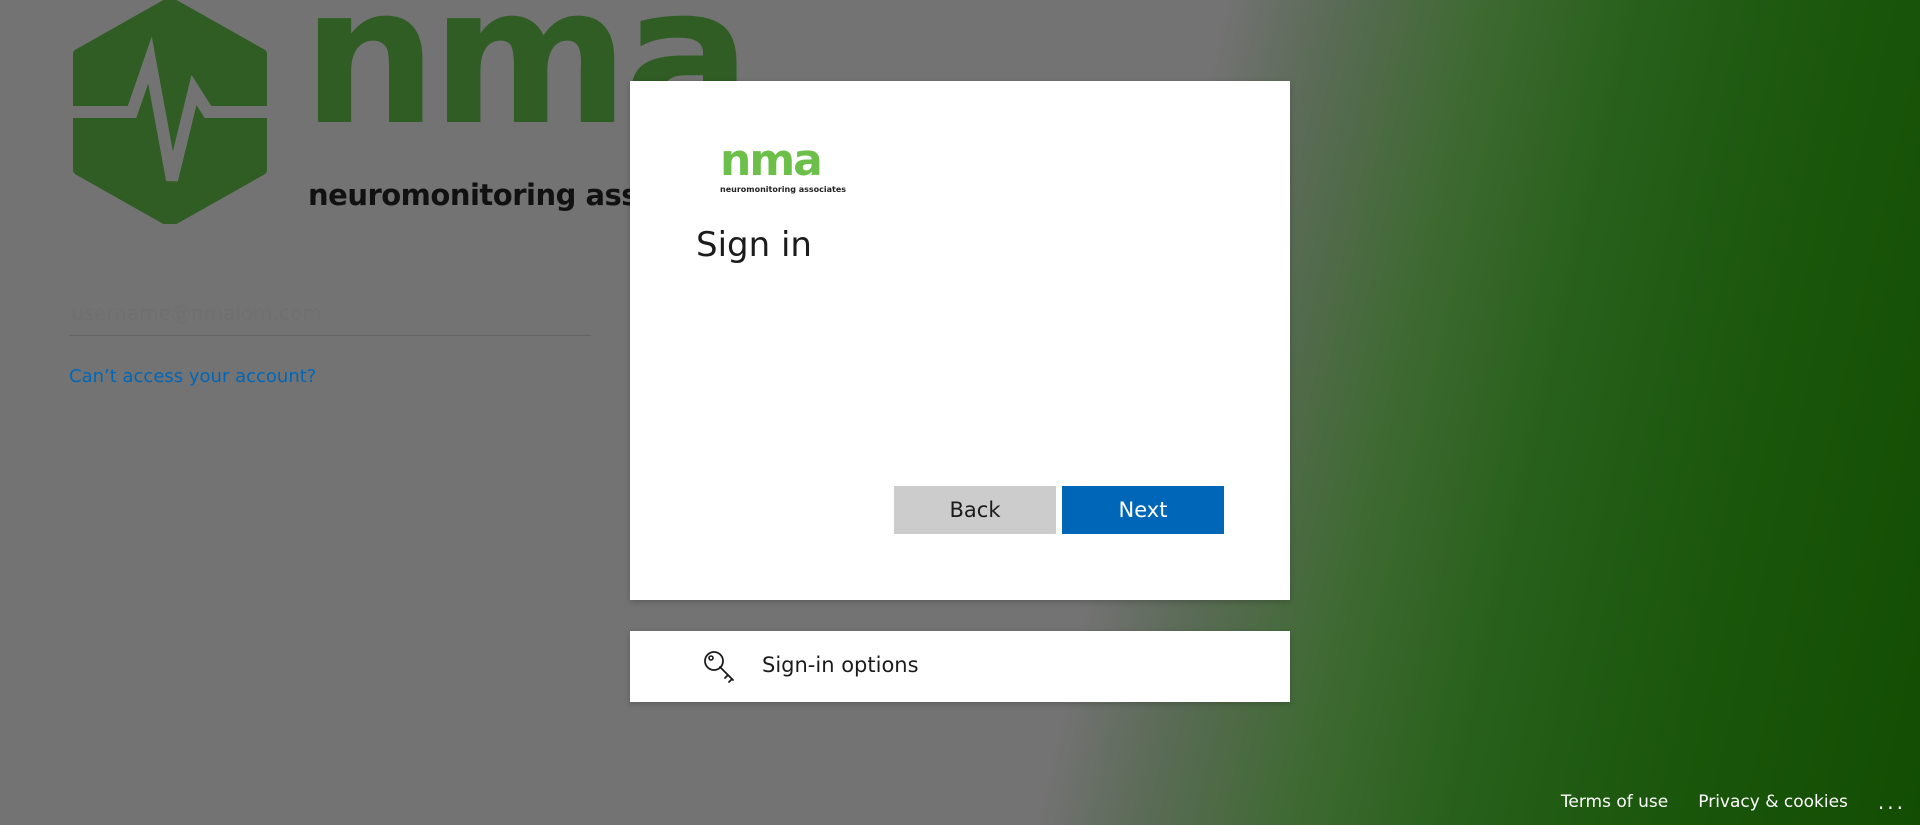  Describe the element at coordinates (960, 666) in the screenshot. I see `sign-in-options-button: Sign-in options` at that location.